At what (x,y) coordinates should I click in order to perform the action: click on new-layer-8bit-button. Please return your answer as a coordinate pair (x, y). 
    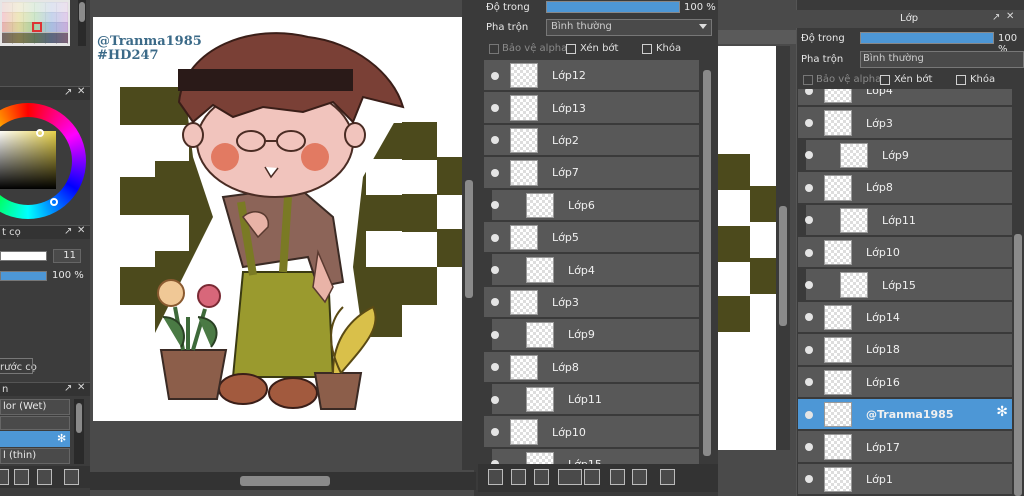
    Looking at the image, I should click on (518, 477).